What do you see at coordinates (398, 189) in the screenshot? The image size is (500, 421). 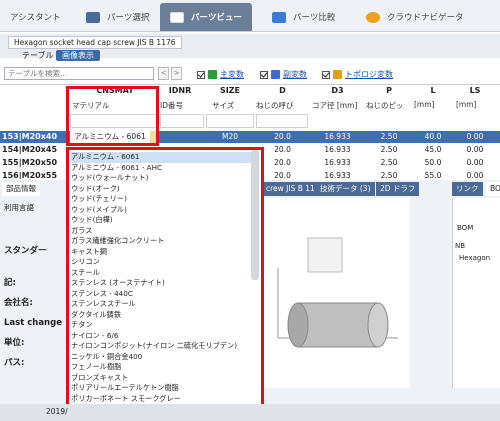 I see `tab-2d-draft: 2D ドラフ` at bounding box center [398, 189].